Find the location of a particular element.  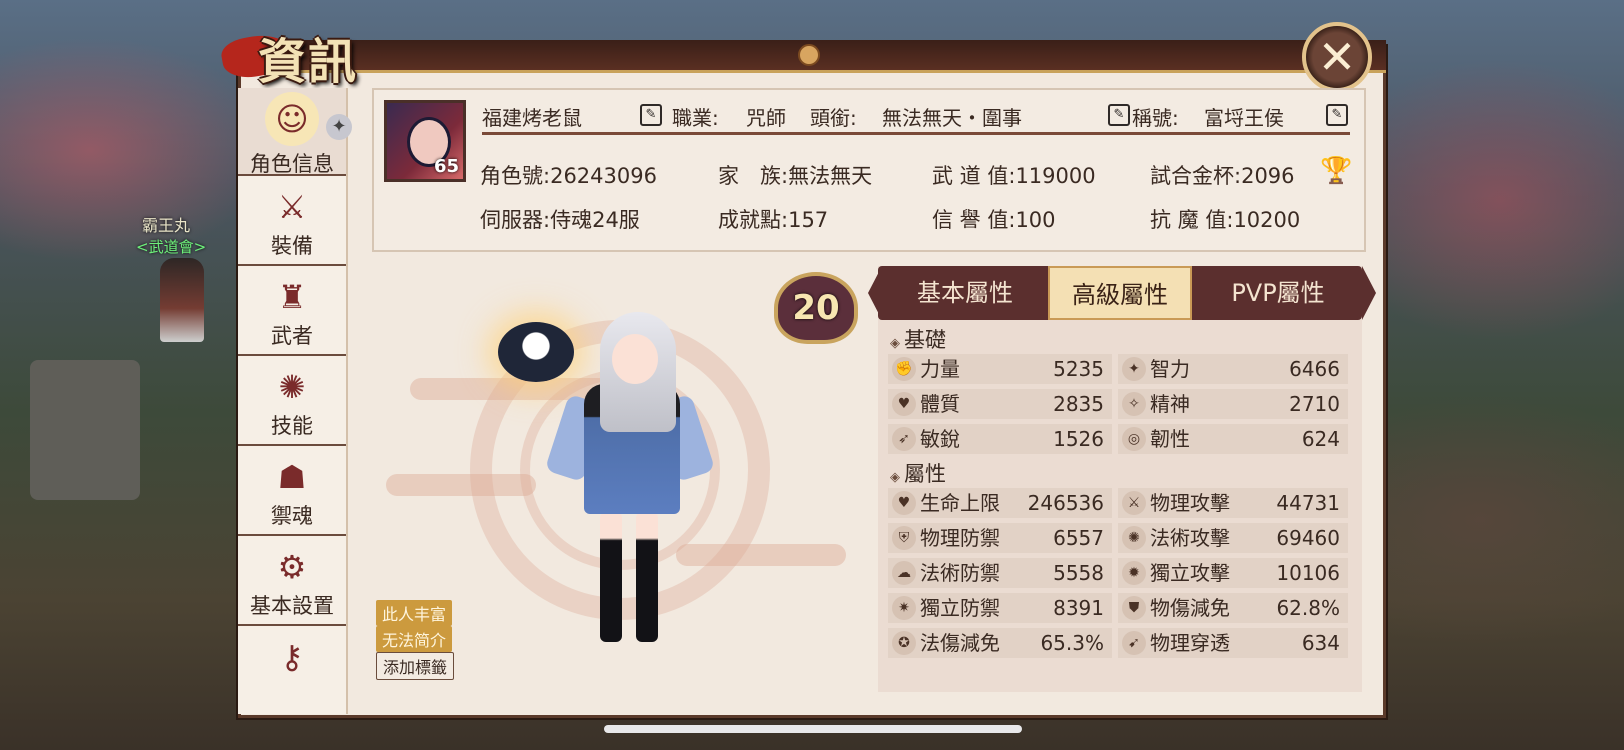

sidebar-item-settings: ⚙ 基本設置 is located at coordinates (292, 582).